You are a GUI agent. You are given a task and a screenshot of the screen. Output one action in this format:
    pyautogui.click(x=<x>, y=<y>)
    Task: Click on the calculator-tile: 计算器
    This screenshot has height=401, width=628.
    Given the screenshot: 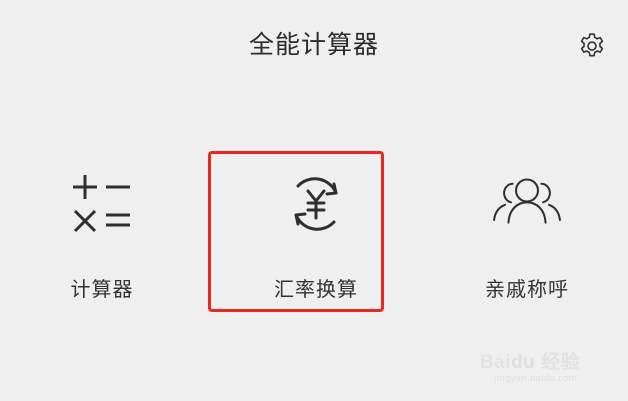 What is the action you would take?
    pyautogui.click(x=102, y=235)
    